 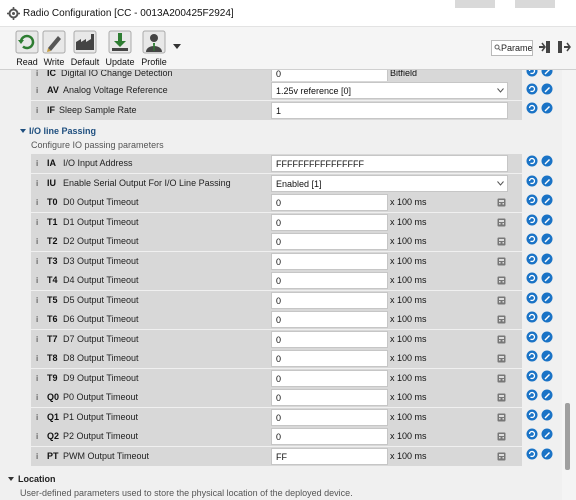 What do you see at coordinates (389, 90) in the screenshot?
I see `param-select: 1.25v reference [0]` at bounding box center [389, 90].